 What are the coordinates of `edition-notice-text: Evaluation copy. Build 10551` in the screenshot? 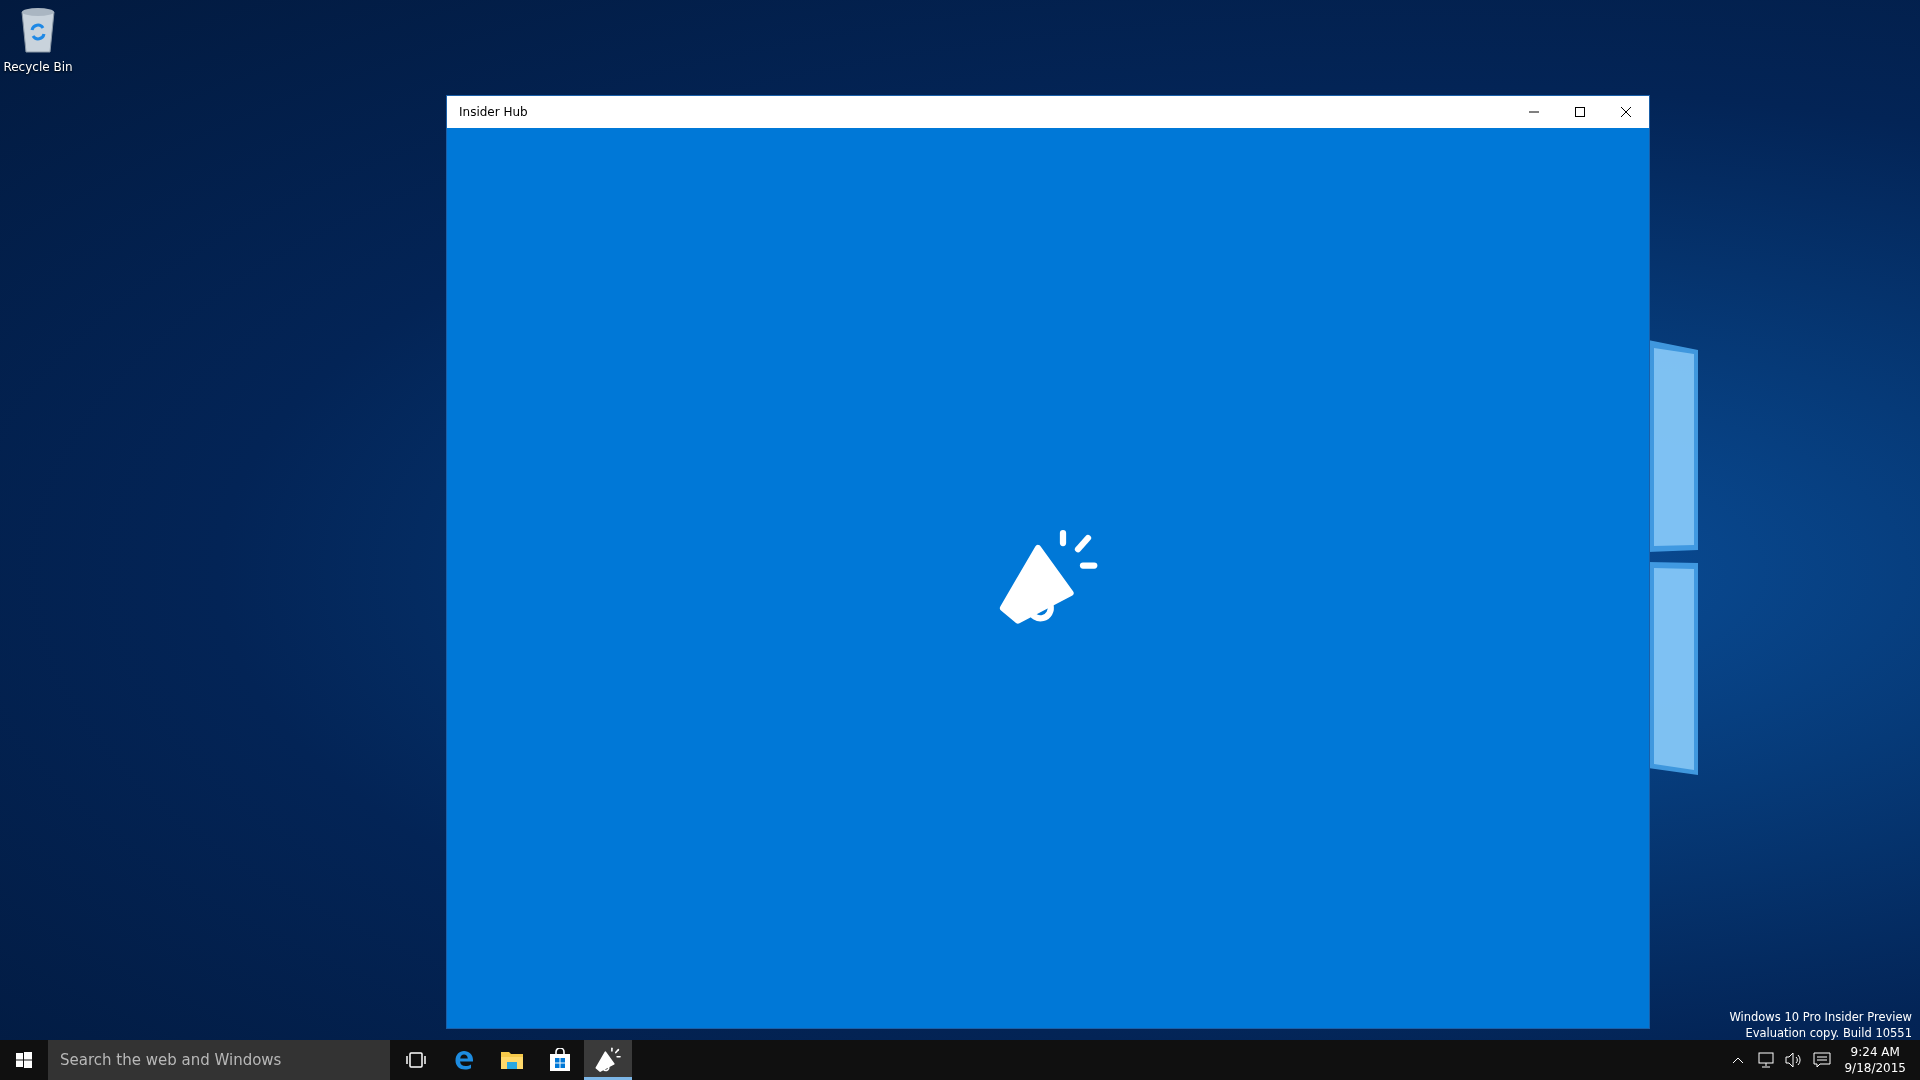 It's located at (1828, 1033).